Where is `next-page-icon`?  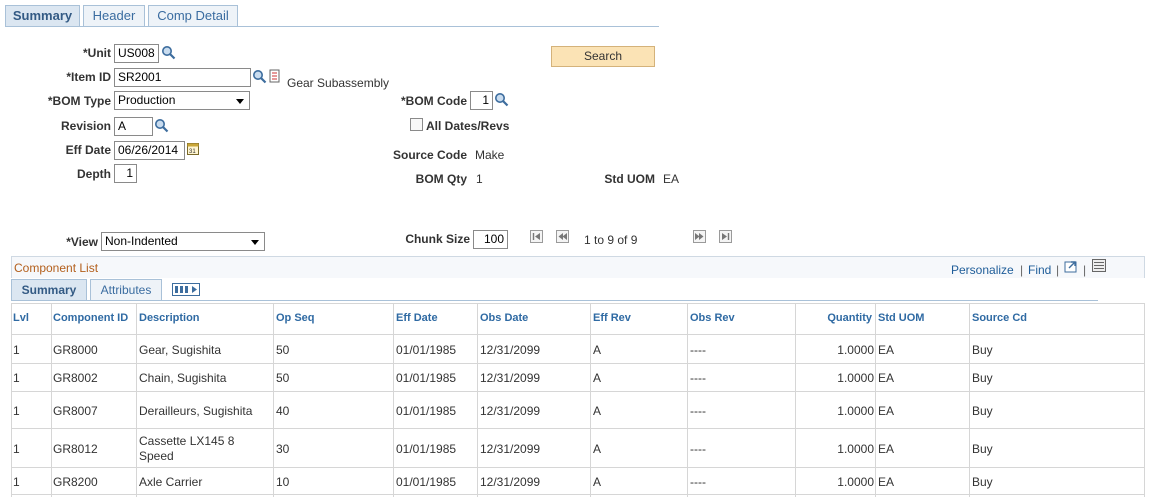 next-page-icon is located at coordinates (700, 237).